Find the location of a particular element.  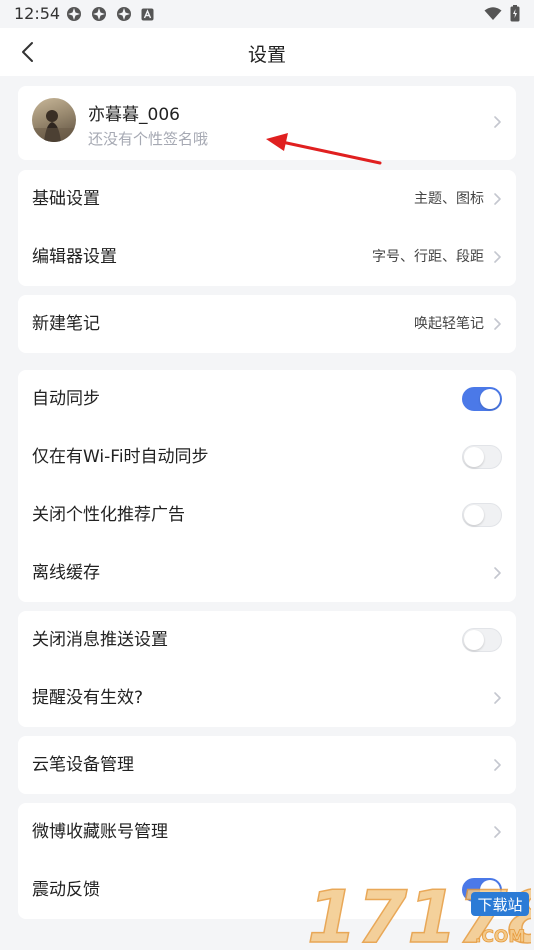

row-label: 关闭消息推送设置 is located at coordinates (100, 640).